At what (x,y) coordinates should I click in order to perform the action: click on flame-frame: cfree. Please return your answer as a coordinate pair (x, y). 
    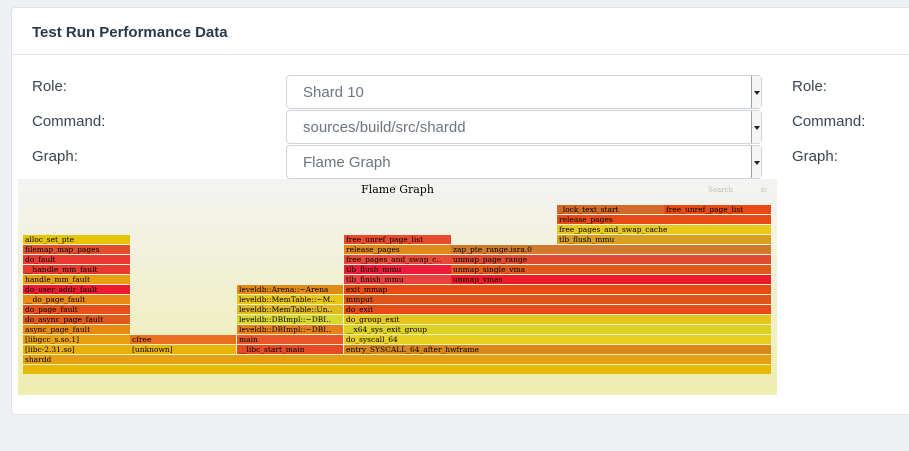
    Looking at the image, I should click on (183, 339).